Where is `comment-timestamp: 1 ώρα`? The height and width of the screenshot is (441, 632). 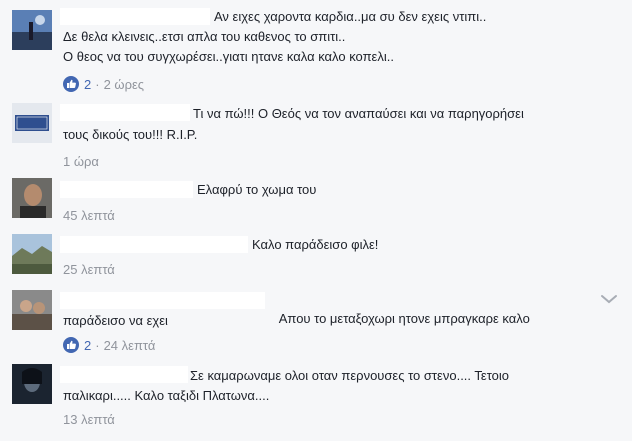
comment-timestamp: 1 ώρα is located at coordinates (81, 161).